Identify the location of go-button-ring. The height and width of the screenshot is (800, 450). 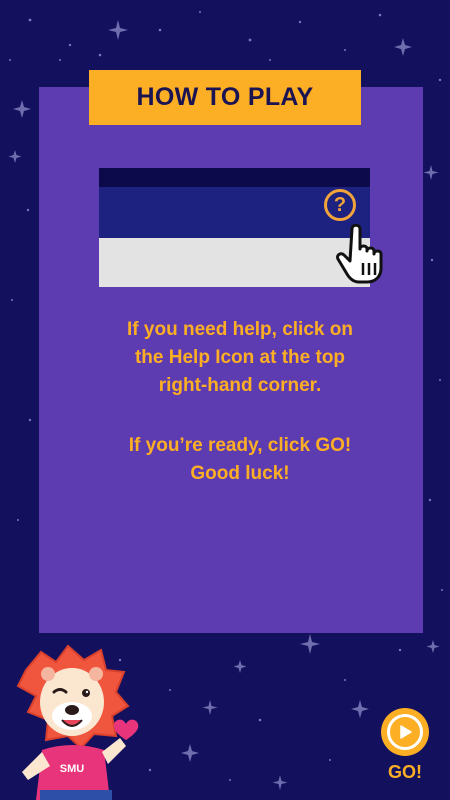
(405, 732).